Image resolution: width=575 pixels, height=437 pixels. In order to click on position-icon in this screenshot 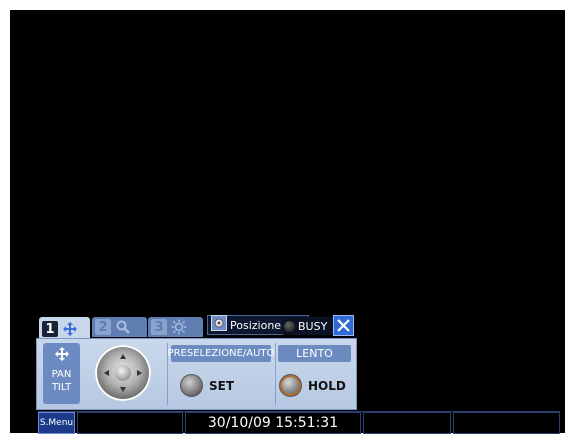, I will do `click(219, 325)`.